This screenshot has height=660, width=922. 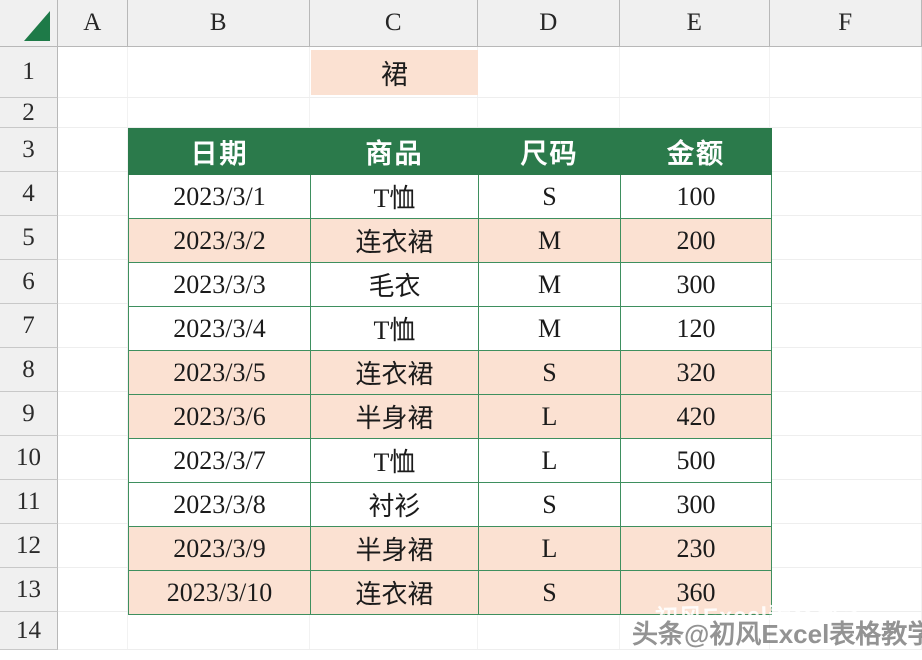 What do you see at coordinates (29, 414) in the screenshot?
I see `row-header-9: 9` at bounding box center [29, 414].